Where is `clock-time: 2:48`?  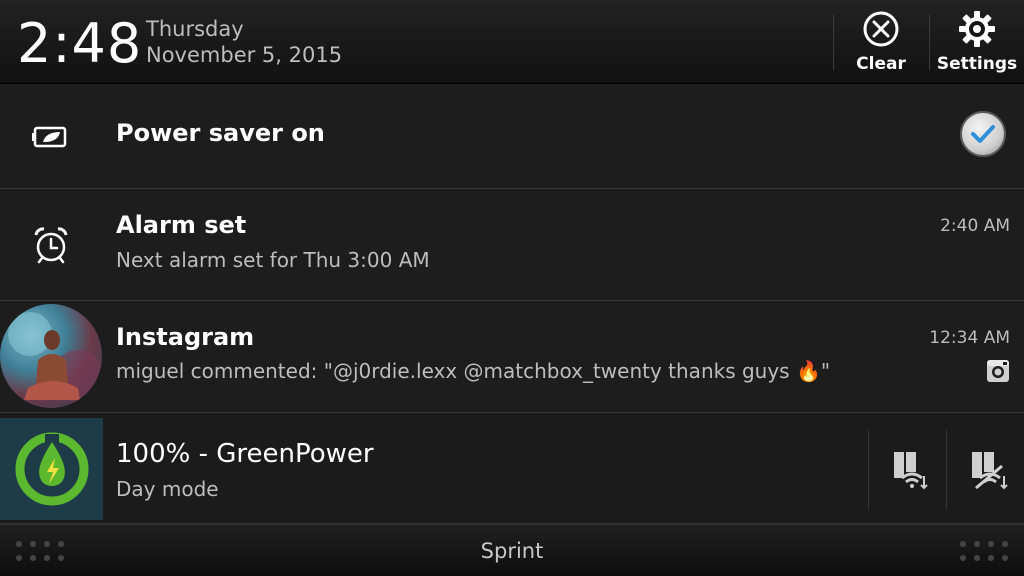 clock-time: 2:48 is located at coordinates (80, 43).